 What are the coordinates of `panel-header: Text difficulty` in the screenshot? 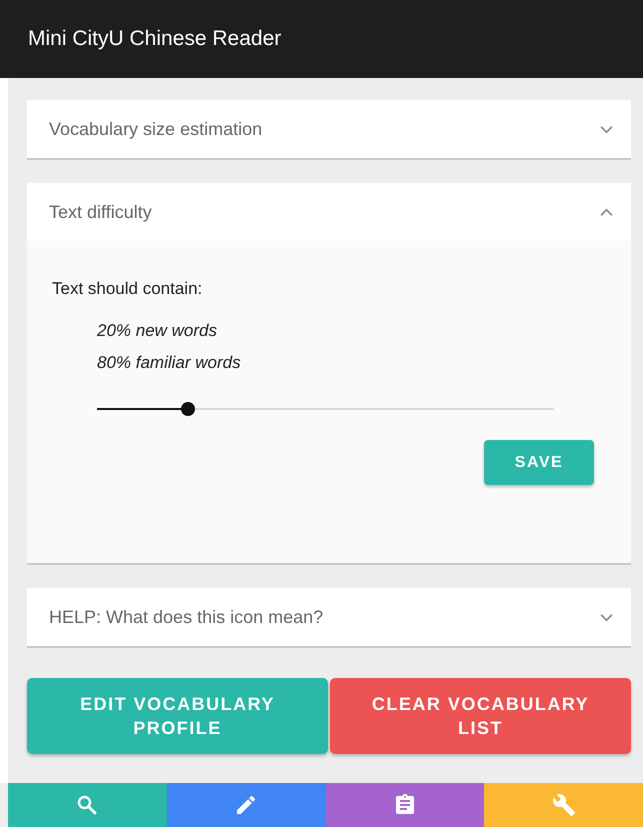 It's located at (329, 212).